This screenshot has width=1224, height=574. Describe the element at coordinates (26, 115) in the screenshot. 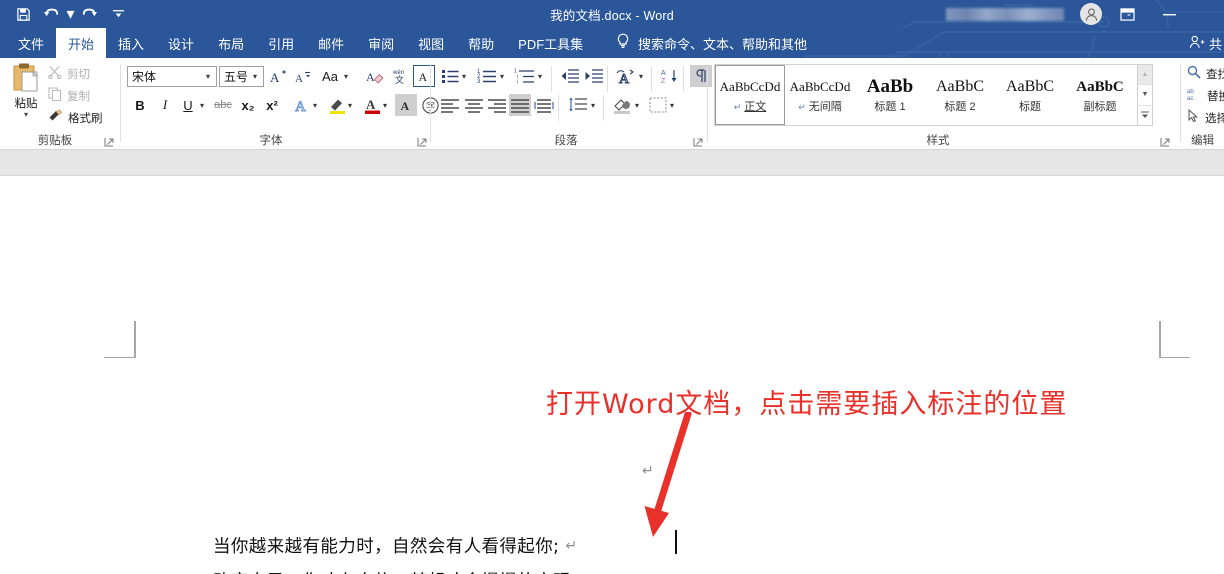

I see `paste-dropdown-icon: ▾` at that location.